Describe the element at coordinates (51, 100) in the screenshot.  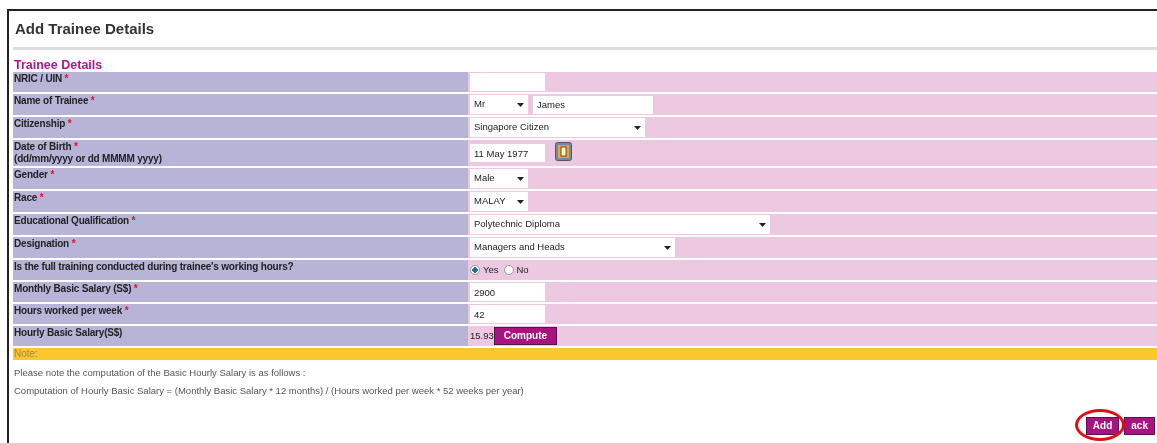
I see `field-label: Name of Trainee` at that location.